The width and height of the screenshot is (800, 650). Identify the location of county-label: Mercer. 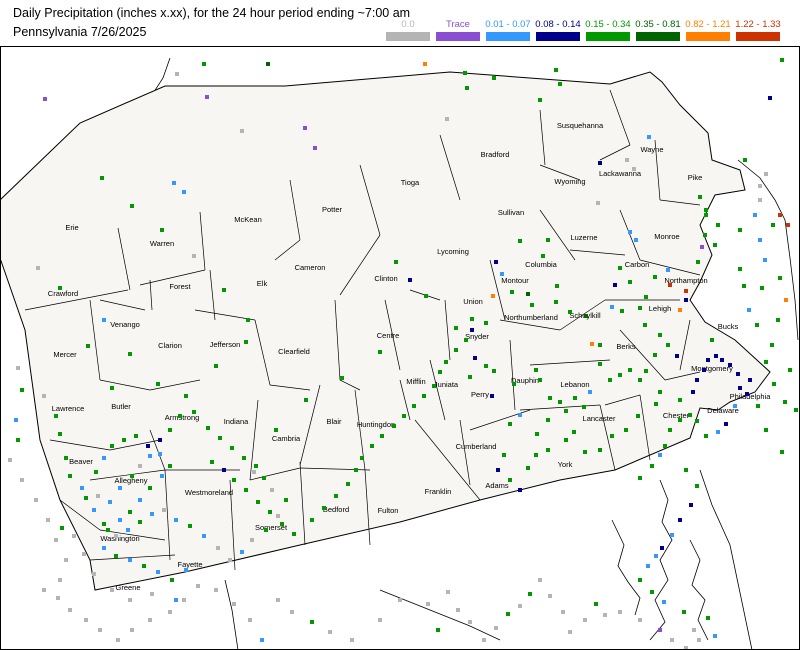
(65, 354).